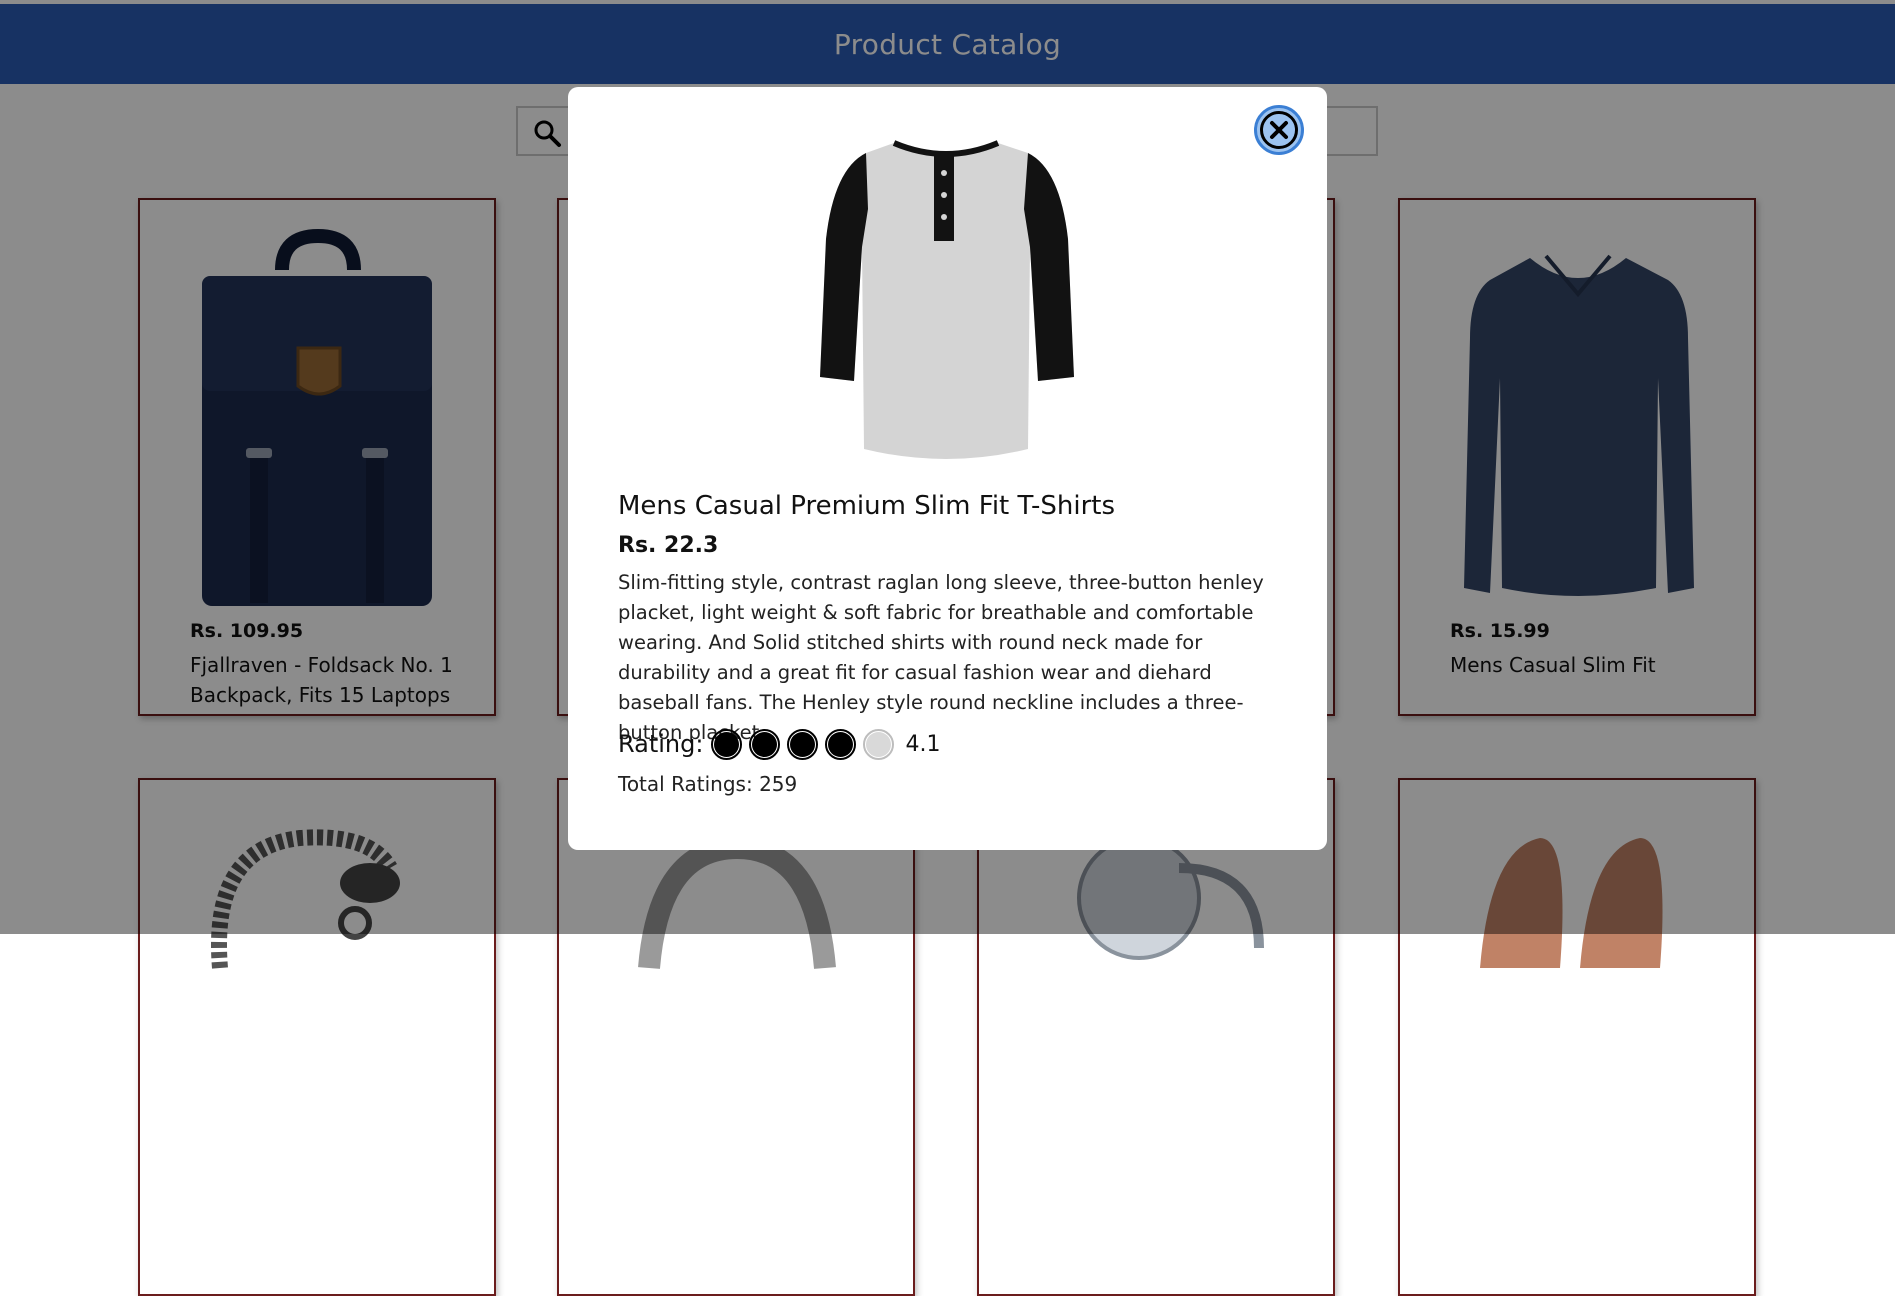 This screenshot has width=1895, height=1296. I want to click on close-button, so click(1279, 130).